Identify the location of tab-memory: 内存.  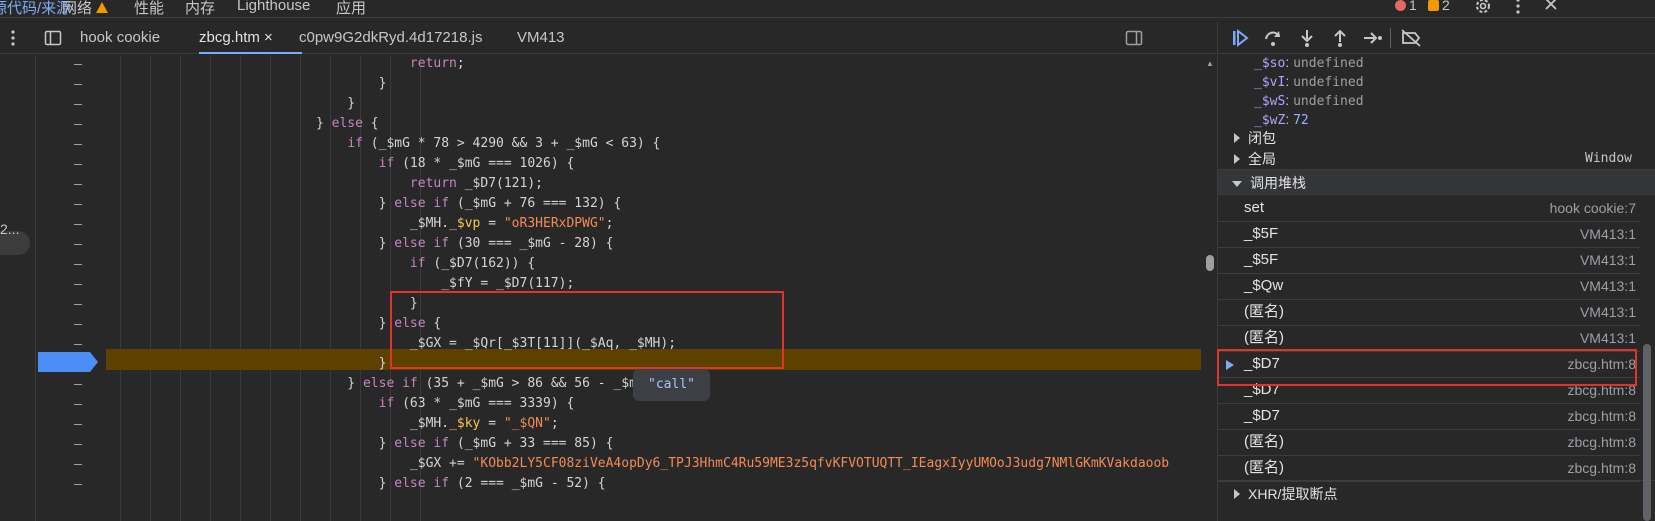
(200, 9).